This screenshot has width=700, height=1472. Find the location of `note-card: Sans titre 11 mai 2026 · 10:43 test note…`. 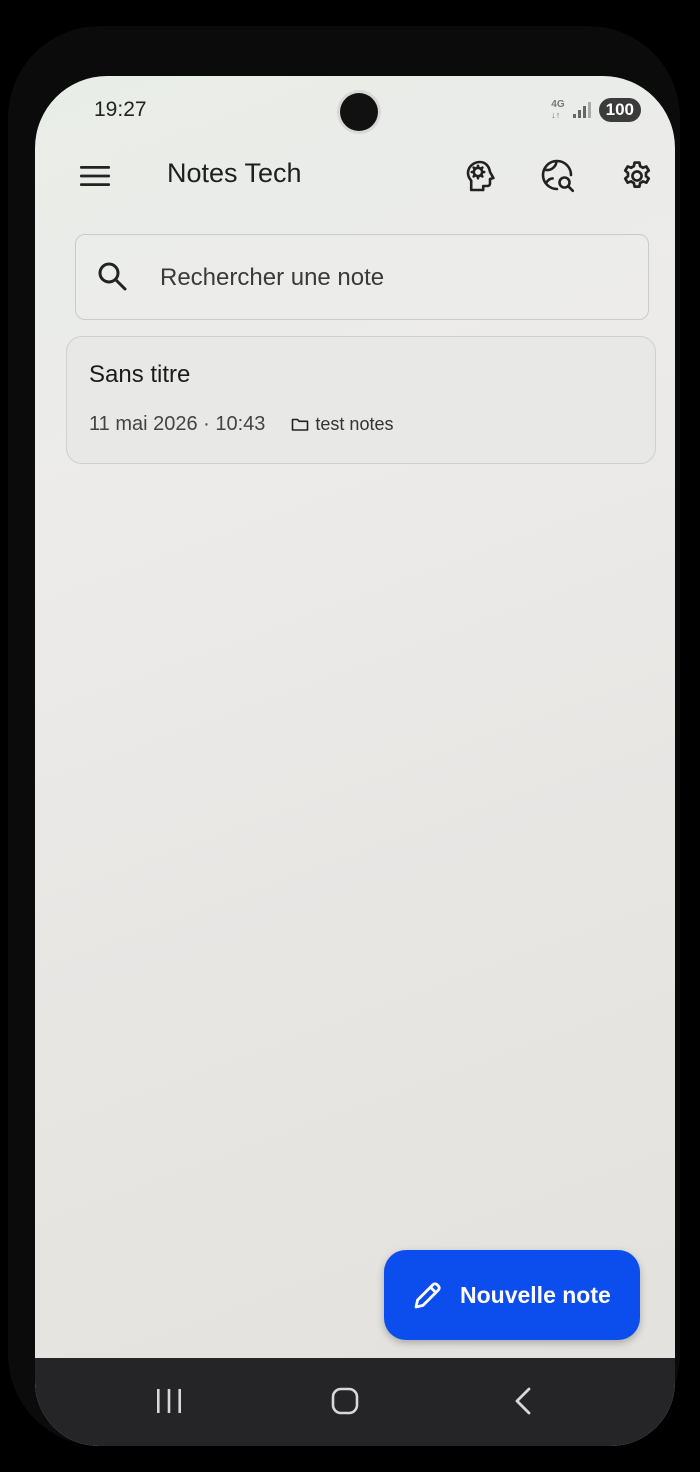

note-card: Sans titre 11 mai 2026 · 10:43 test note… is located at coordinates (361, 400).